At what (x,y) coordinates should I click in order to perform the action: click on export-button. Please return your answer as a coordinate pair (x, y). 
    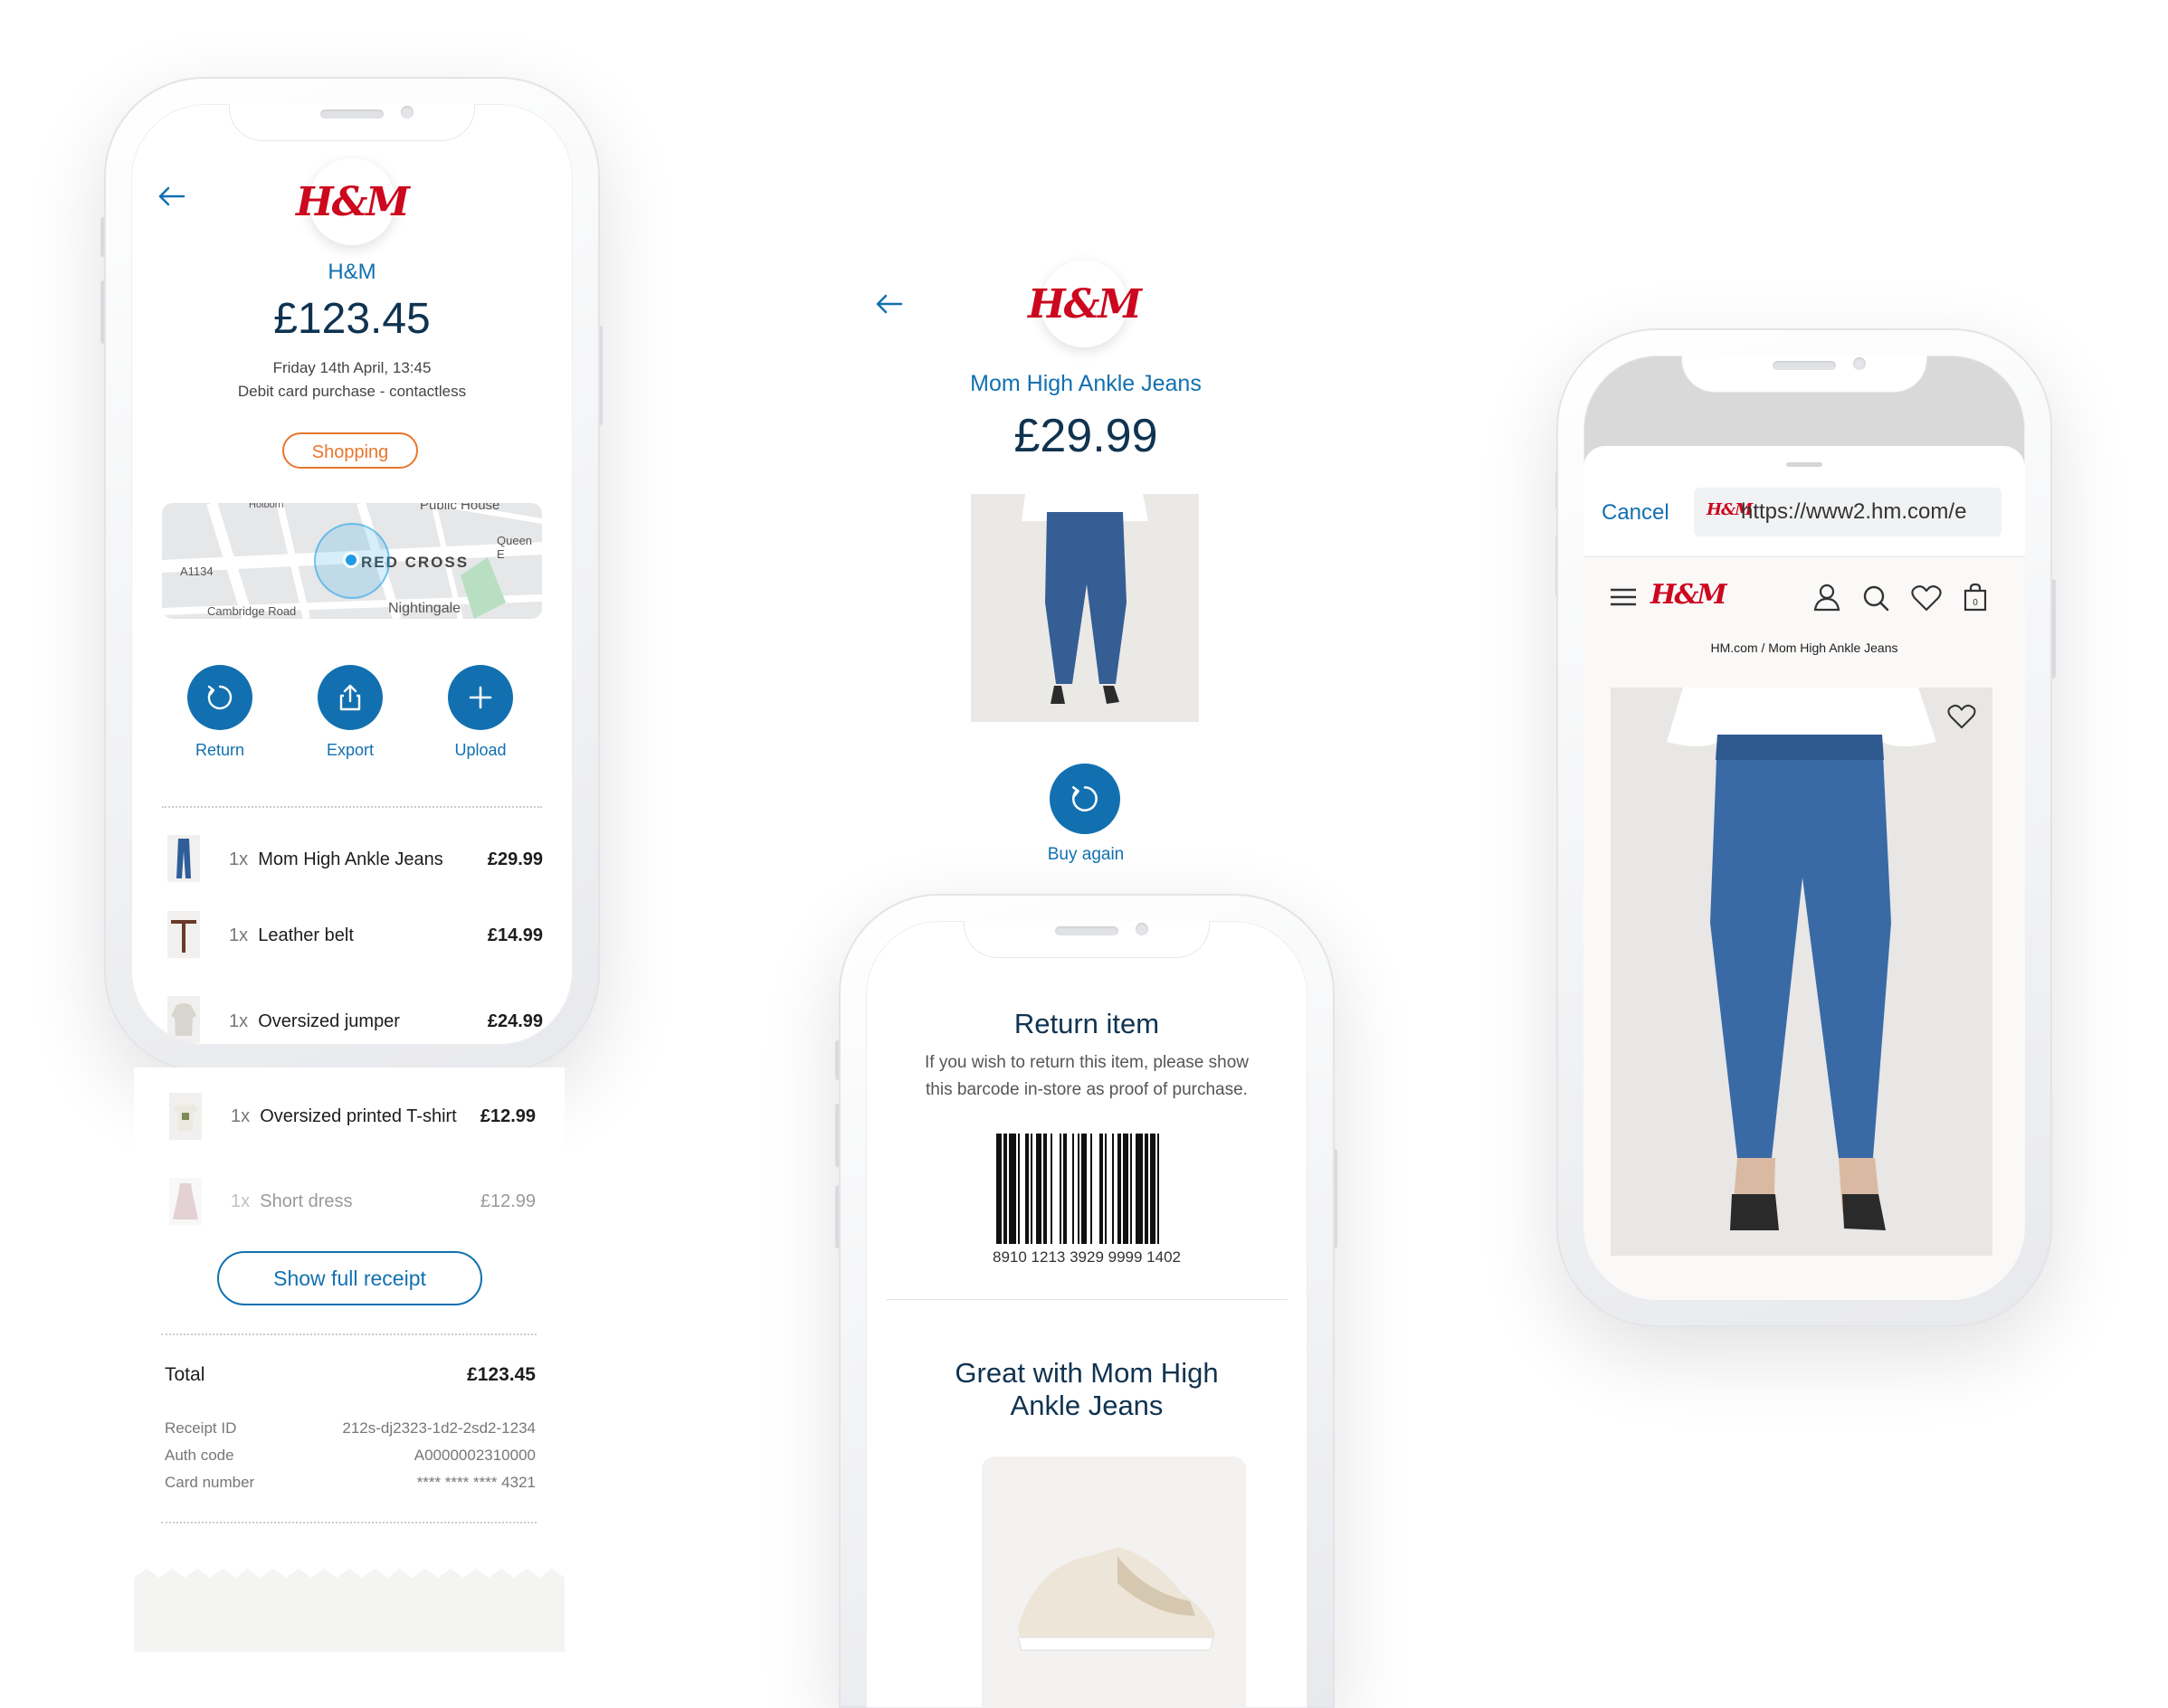
    Looking at the image, I should click on (351, 697).